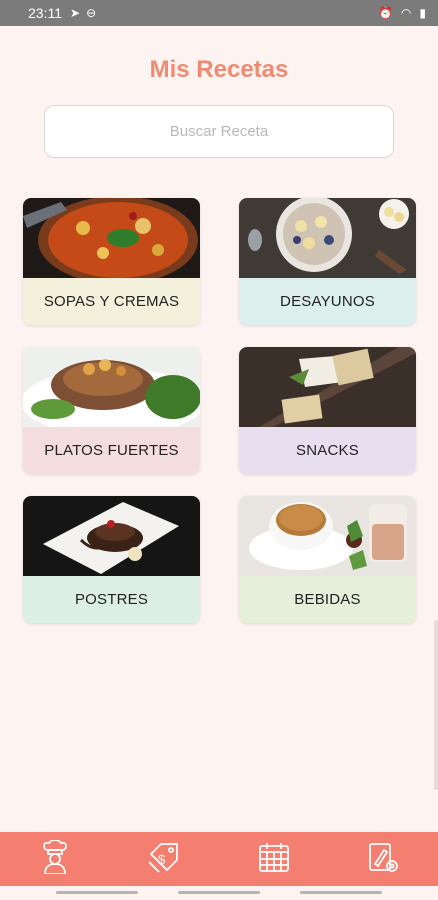 This screenshot has height=900, width=438. I want to click on recents-gesture-handle, so click(97, 892).